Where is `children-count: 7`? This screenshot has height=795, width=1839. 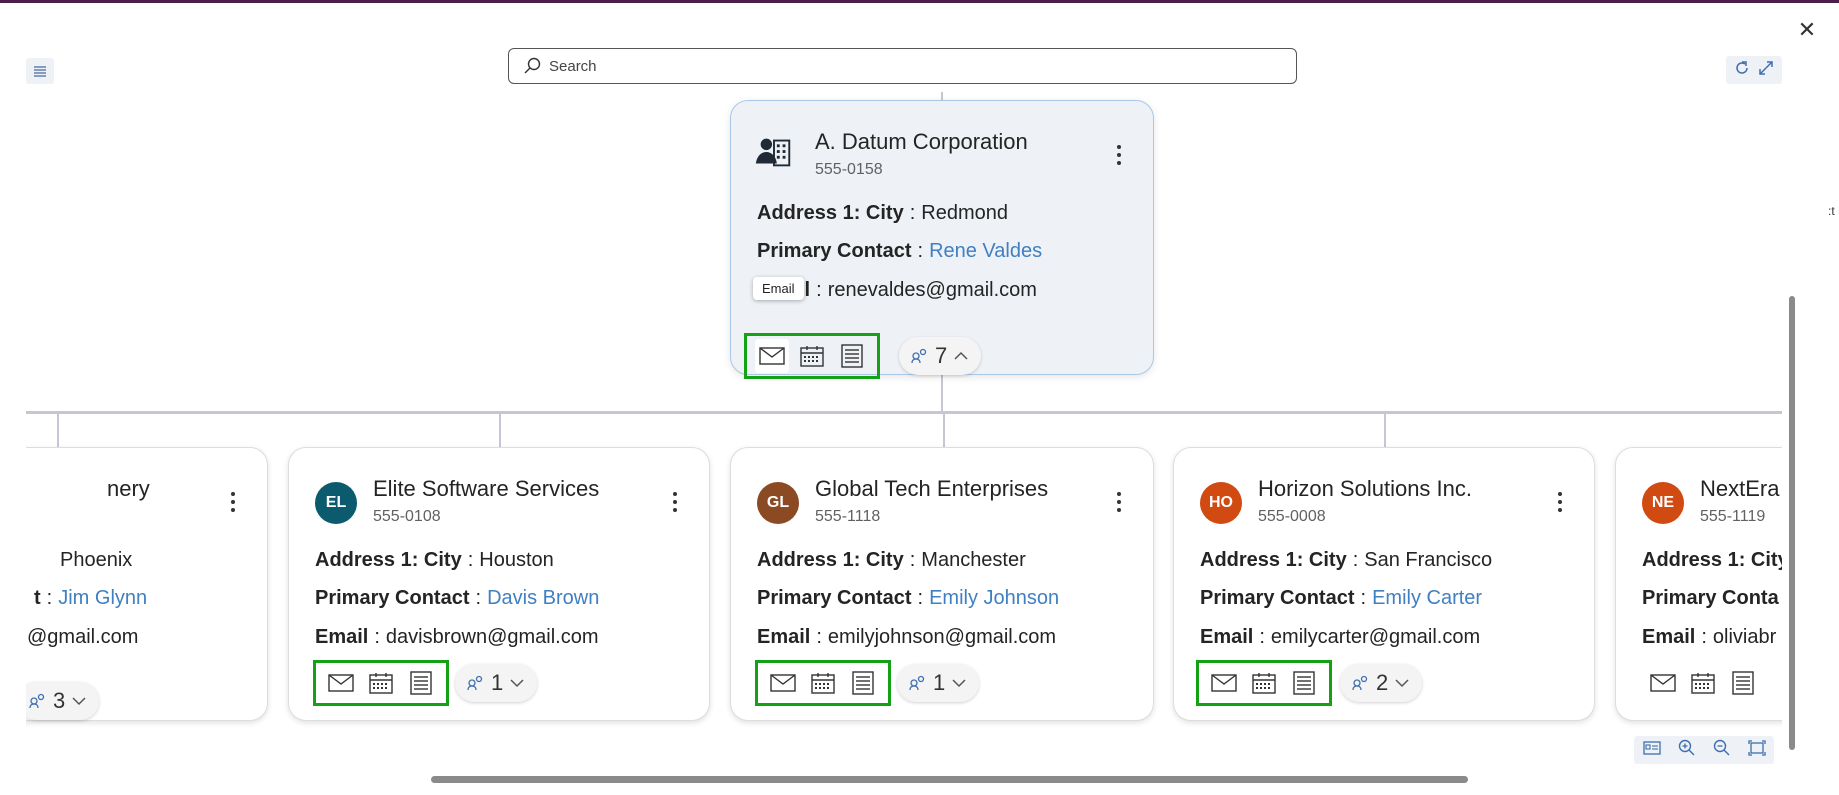 children-count: 7 is located at coordinates (941, 355).